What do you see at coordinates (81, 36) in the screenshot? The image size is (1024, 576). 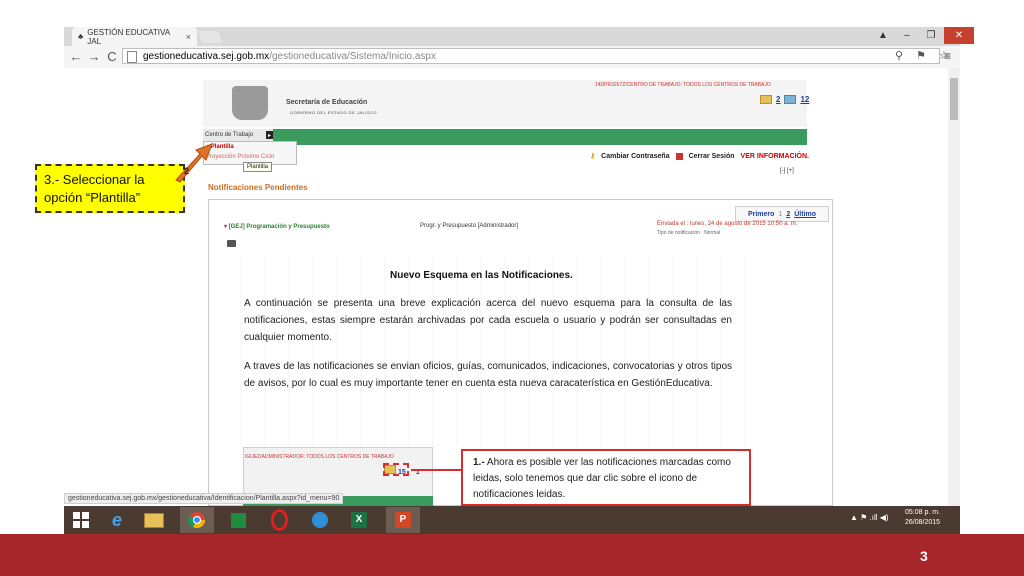 I see `page-favicon-icon: ♣` at bounding box center [81, 36].